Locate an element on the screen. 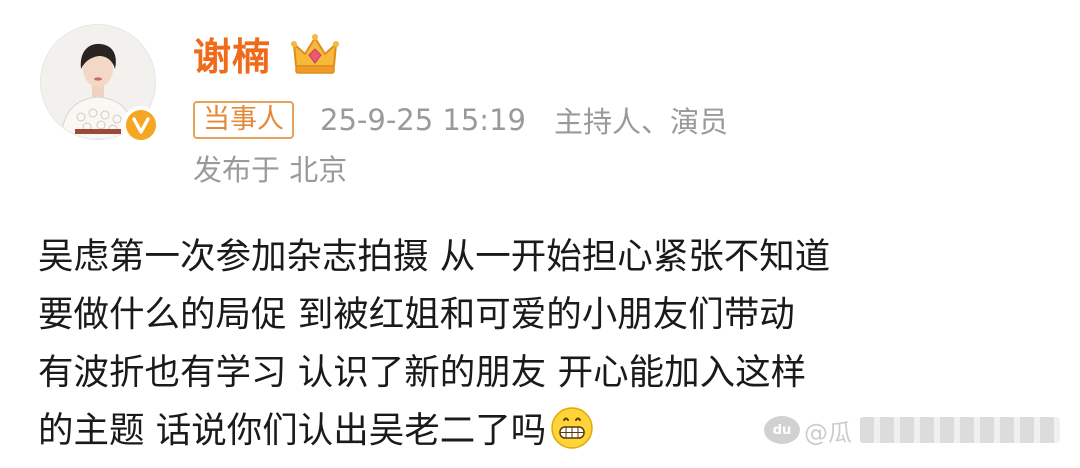  grinning-face-icon is located at coordinates (572, 428).